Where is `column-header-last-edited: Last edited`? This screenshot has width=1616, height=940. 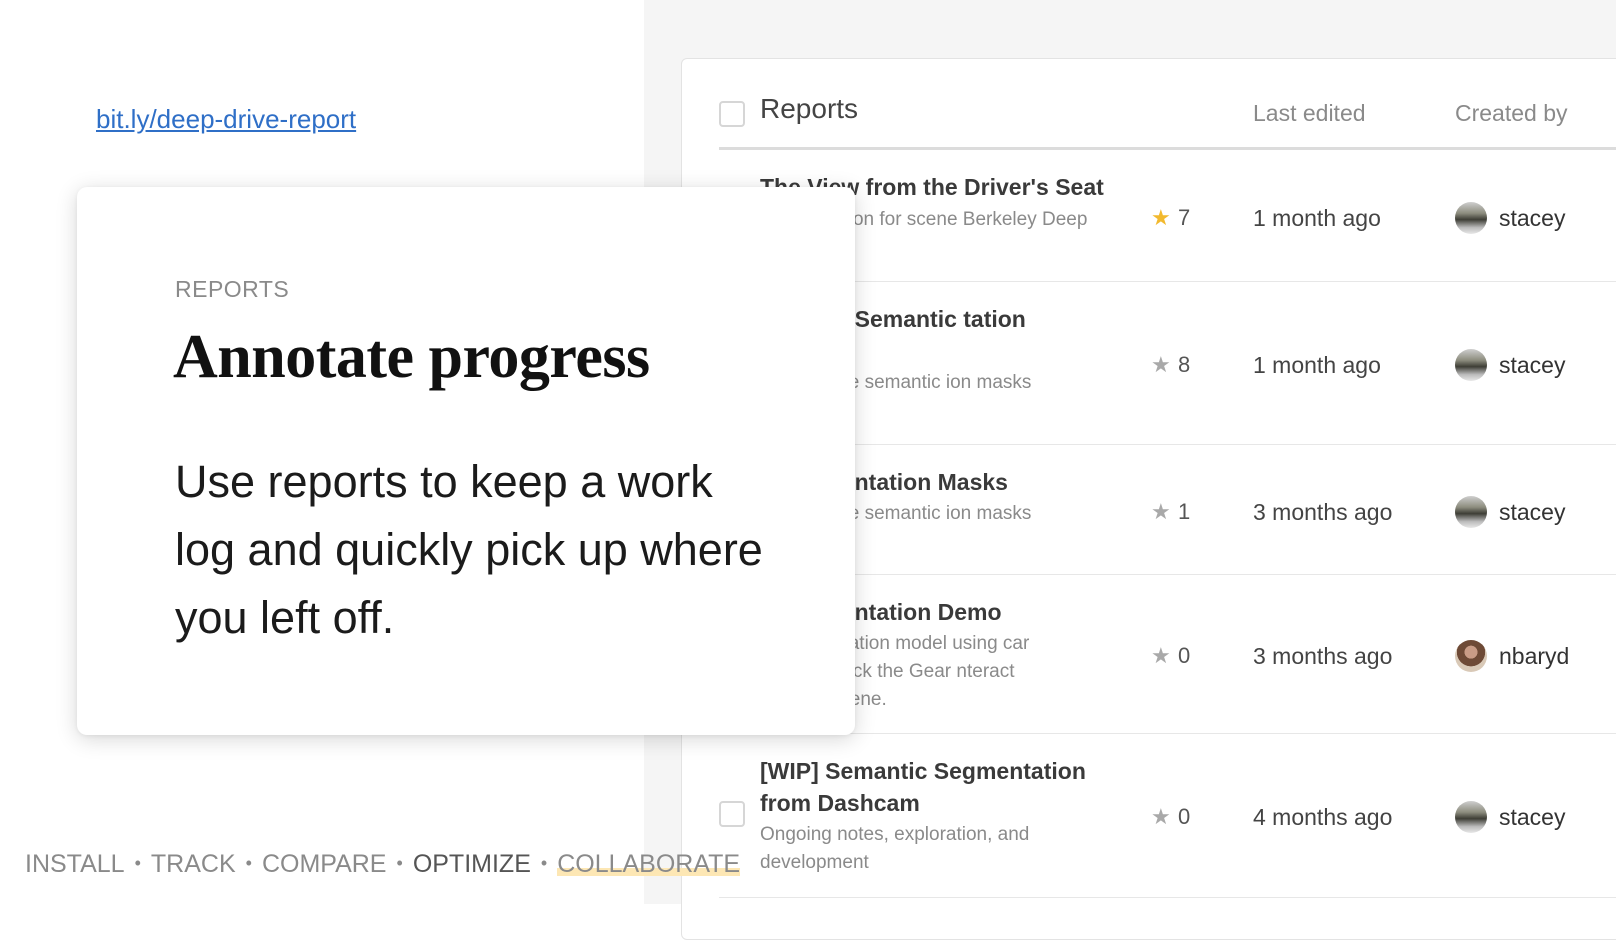
column-header-last-edited: Last edited is located at coordinates (1309, 113).